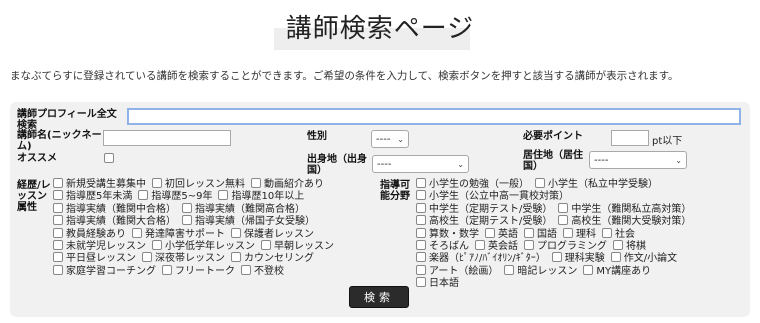 The width and height of the screenshot is (760, 323). Describe the element at coordinates (390, 139) in the screenshot. I see `gender-select: ---- ⌄` at that location.